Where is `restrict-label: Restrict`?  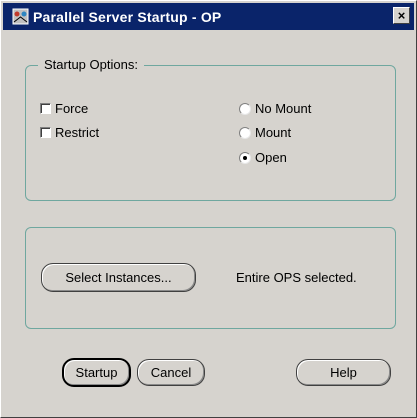 restrict-label: Restrict is located at coordinates (77, 132).